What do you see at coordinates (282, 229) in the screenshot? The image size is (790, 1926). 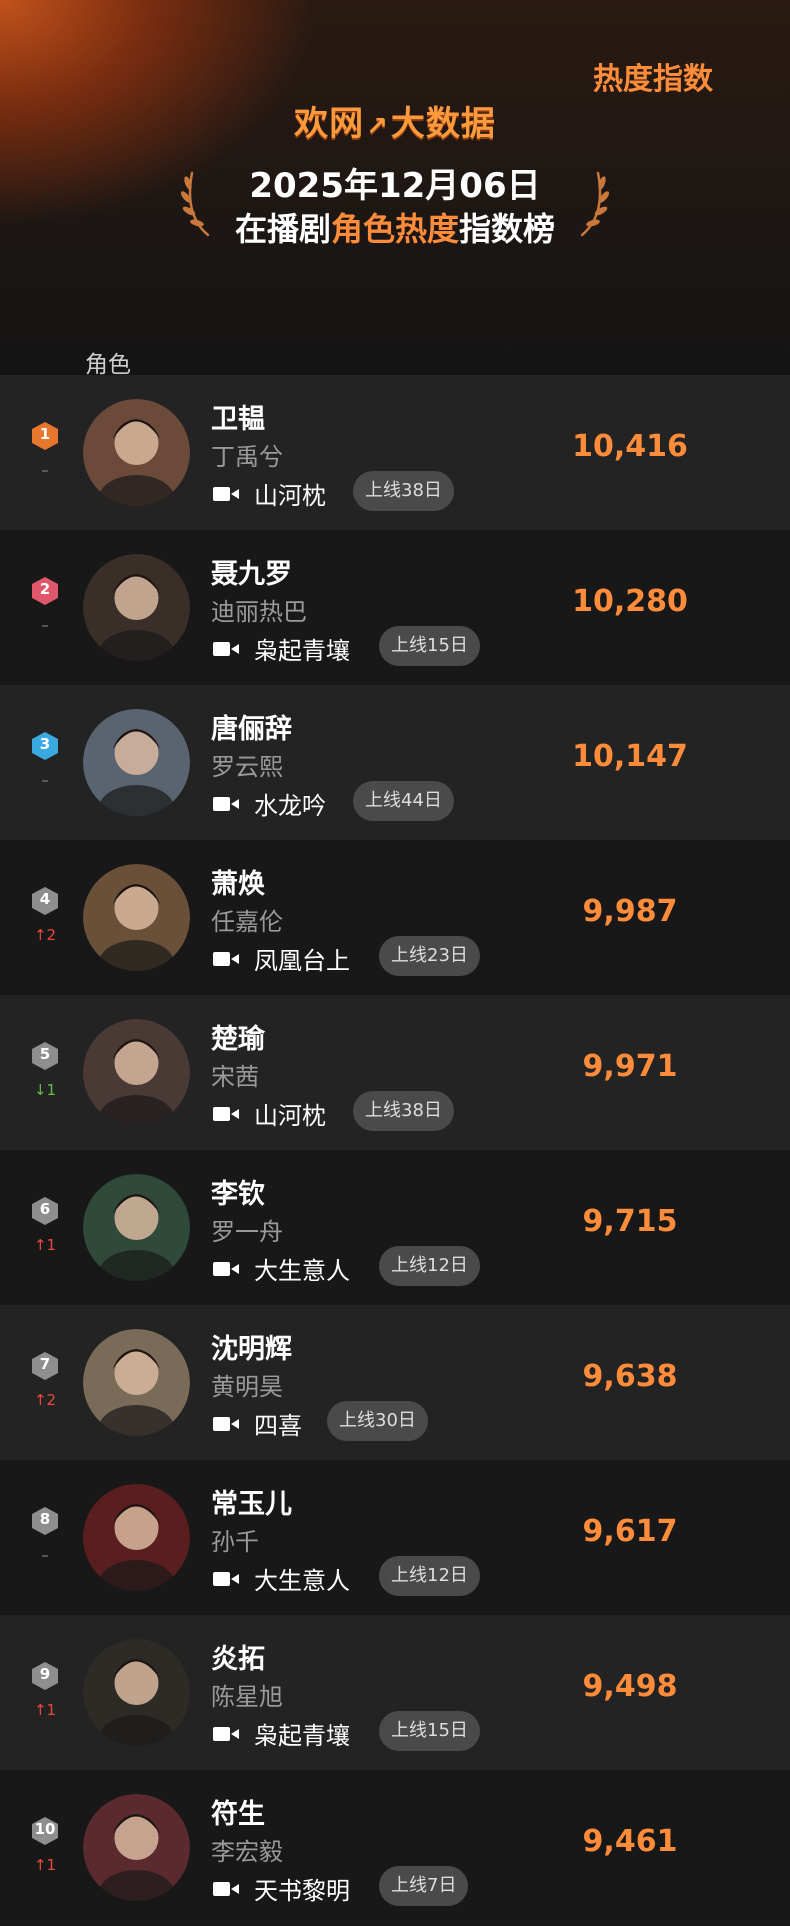 I see `title-pre: 在播剧` at bounding box center [282, 229].